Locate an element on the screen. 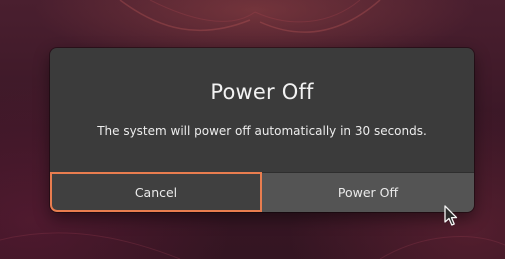 This screenshot has width=505, height=259. arrow-cursor-icon is located at coordinates (451, 215).